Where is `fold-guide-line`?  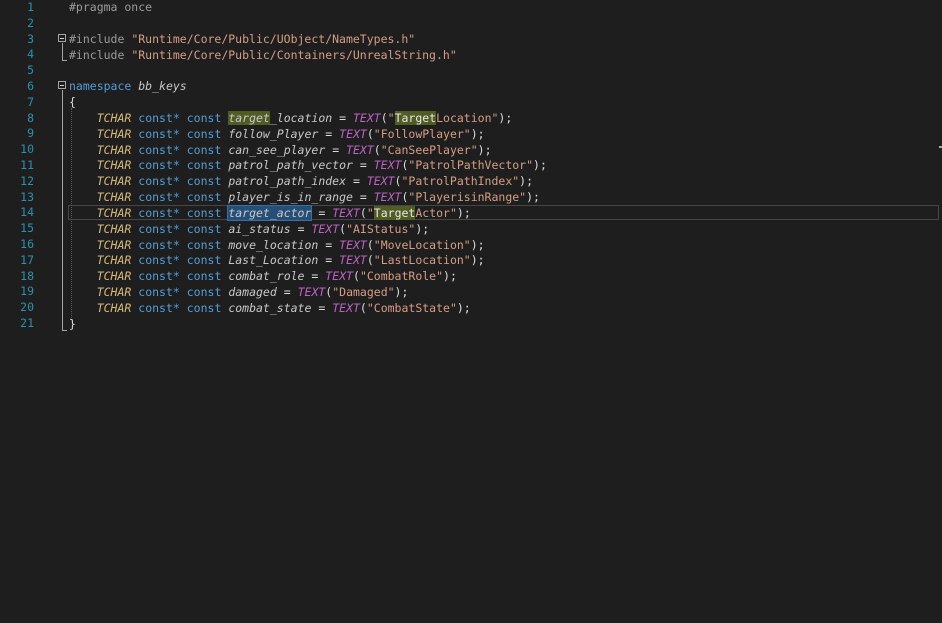 fold-guide-line is located at coordinates (62, 51).